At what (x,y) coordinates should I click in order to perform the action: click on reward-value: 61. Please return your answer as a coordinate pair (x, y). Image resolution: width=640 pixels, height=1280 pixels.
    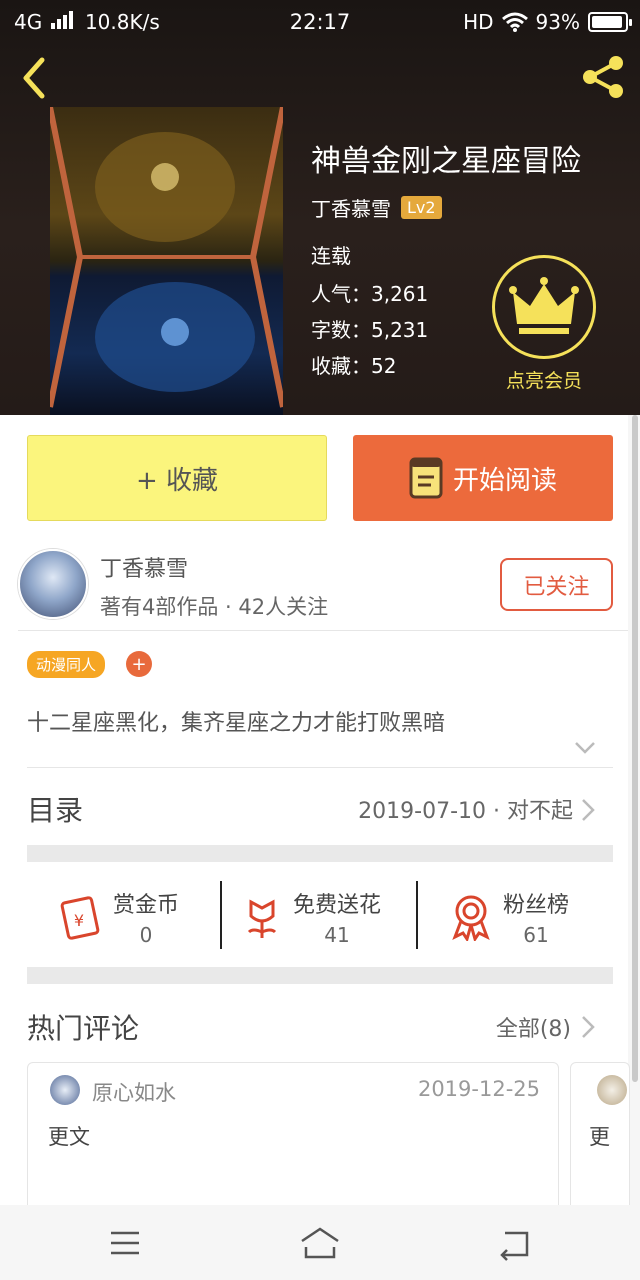
    Looking at the image, I should click on (536, 935).